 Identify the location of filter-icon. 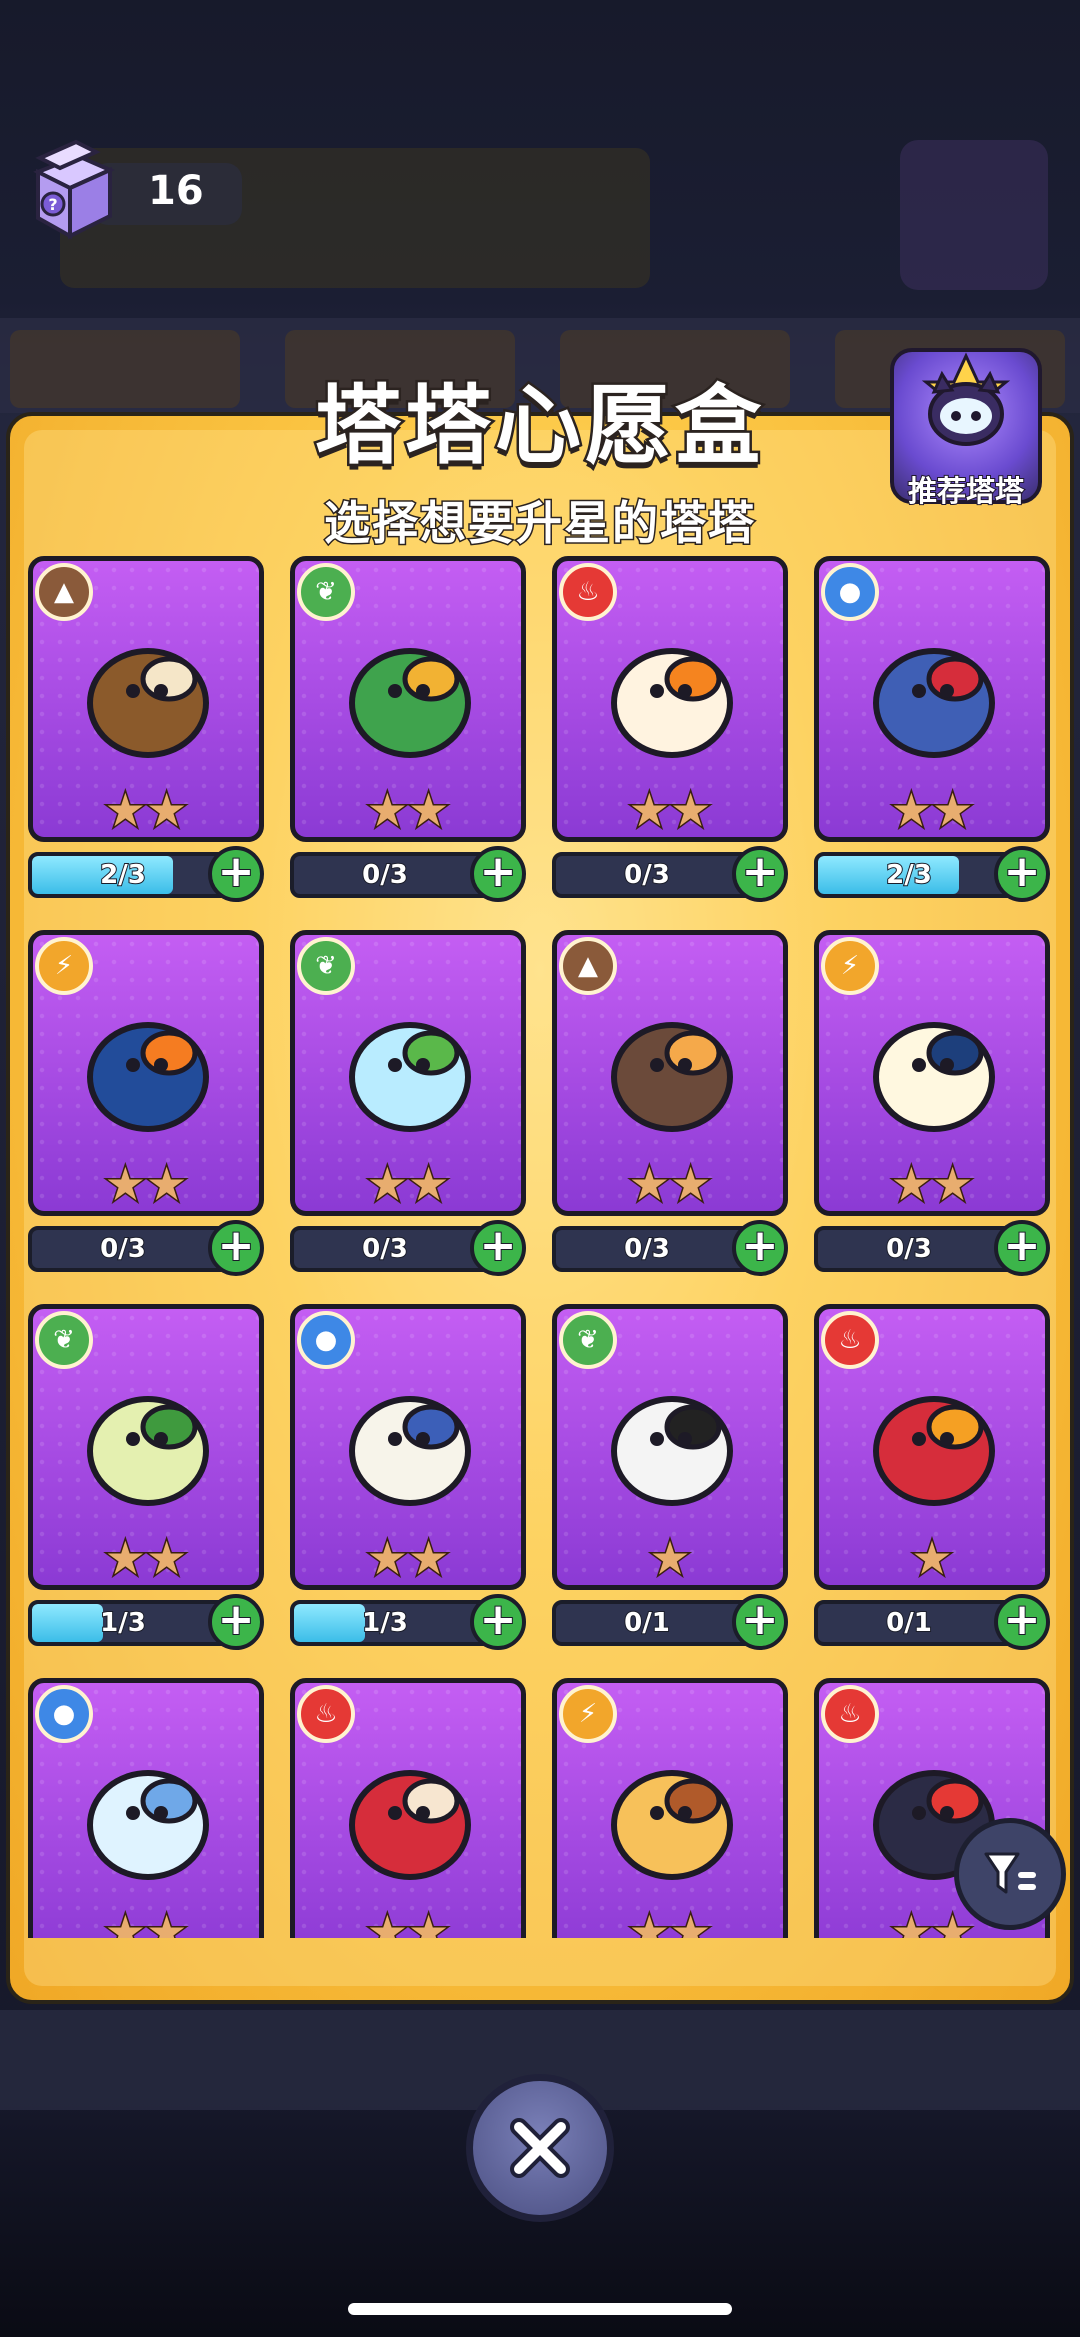
(1010, 1873).